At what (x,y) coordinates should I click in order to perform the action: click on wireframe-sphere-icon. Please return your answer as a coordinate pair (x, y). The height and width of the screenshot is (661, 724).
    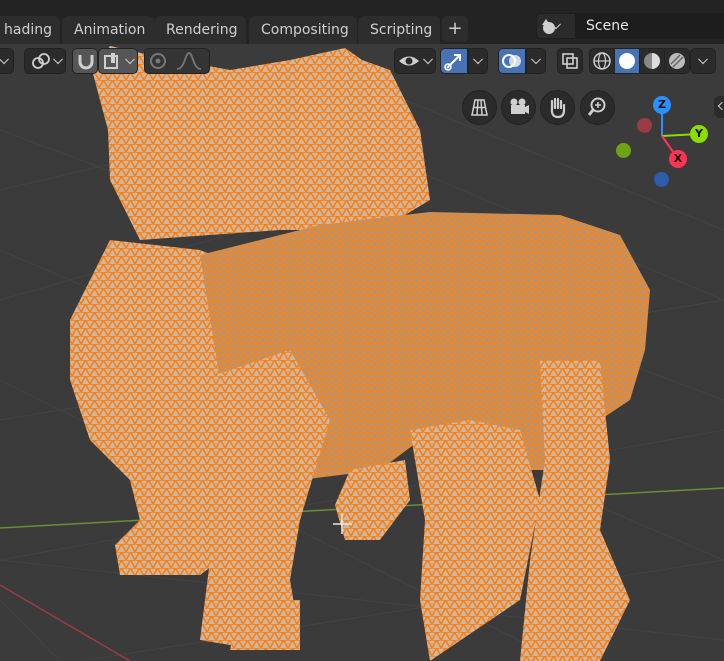
    Looking at the image, I should click on (602, 61).